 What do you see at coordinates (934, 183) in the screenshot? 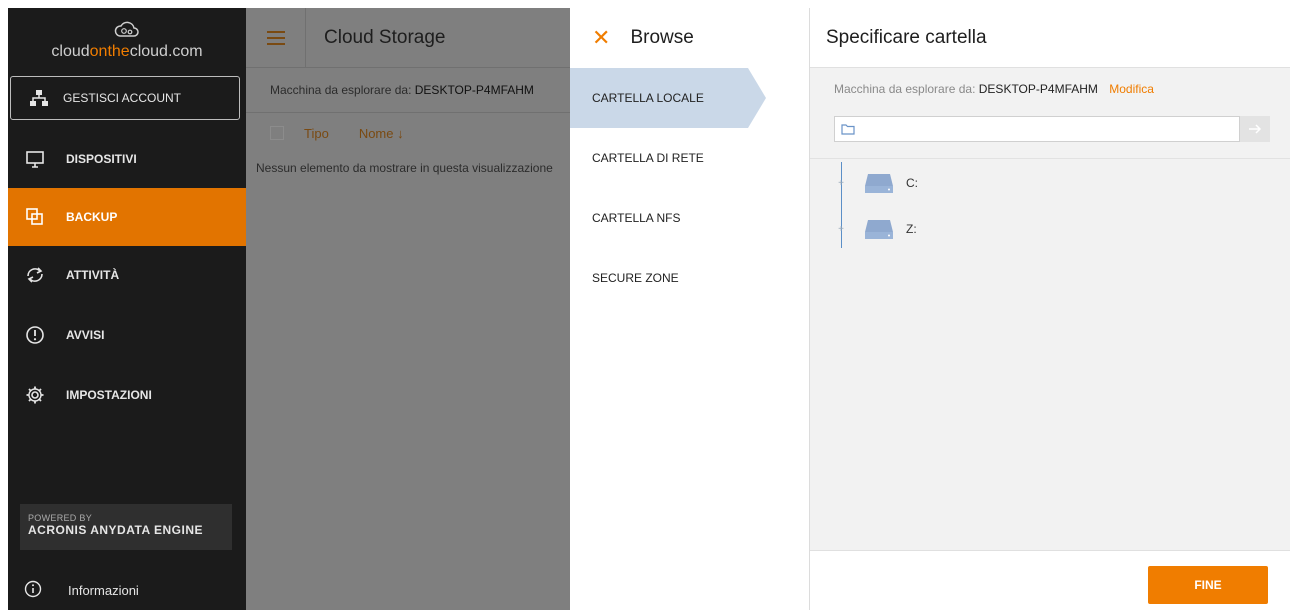
I see `tree-item-drive: + C:` at bounding box center [934, 183].